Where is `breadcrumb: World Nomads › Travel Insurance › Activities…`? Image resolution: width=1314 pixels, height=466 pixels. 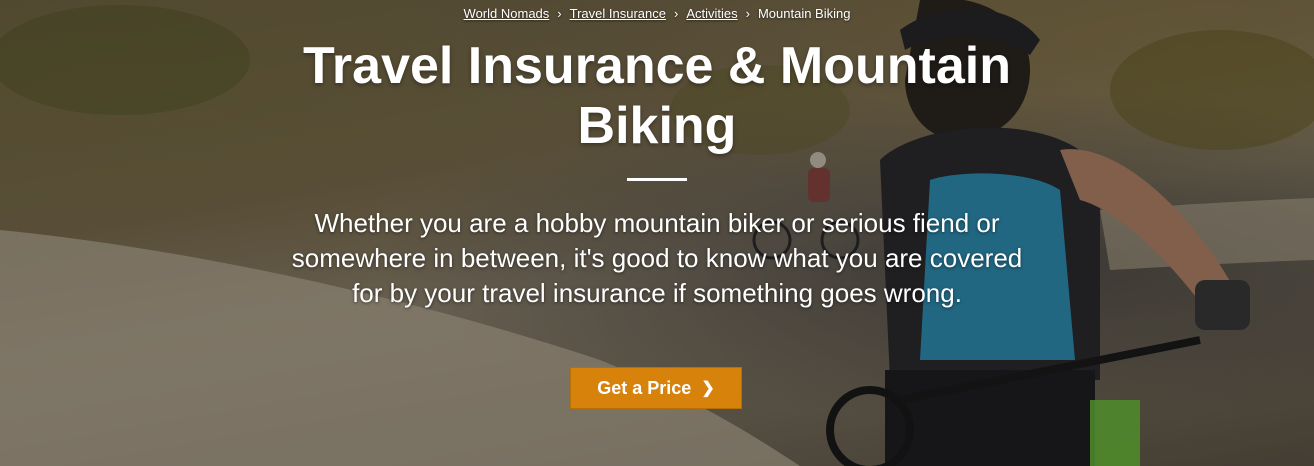 breadcrumb: World Nomads › Travel Insurance › Activities… is located at coordinates (657, 13).